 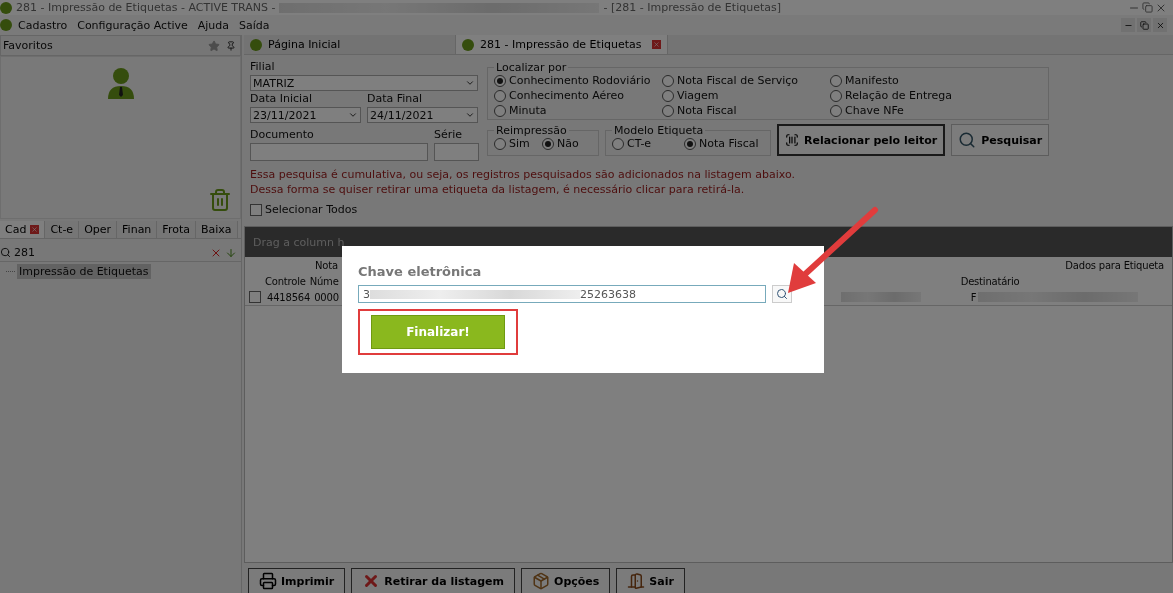 What do you see at coordinates (132, 25) in the screenshot?
I see `menu-item: Configuração Active` at bounding box center [132, 25].